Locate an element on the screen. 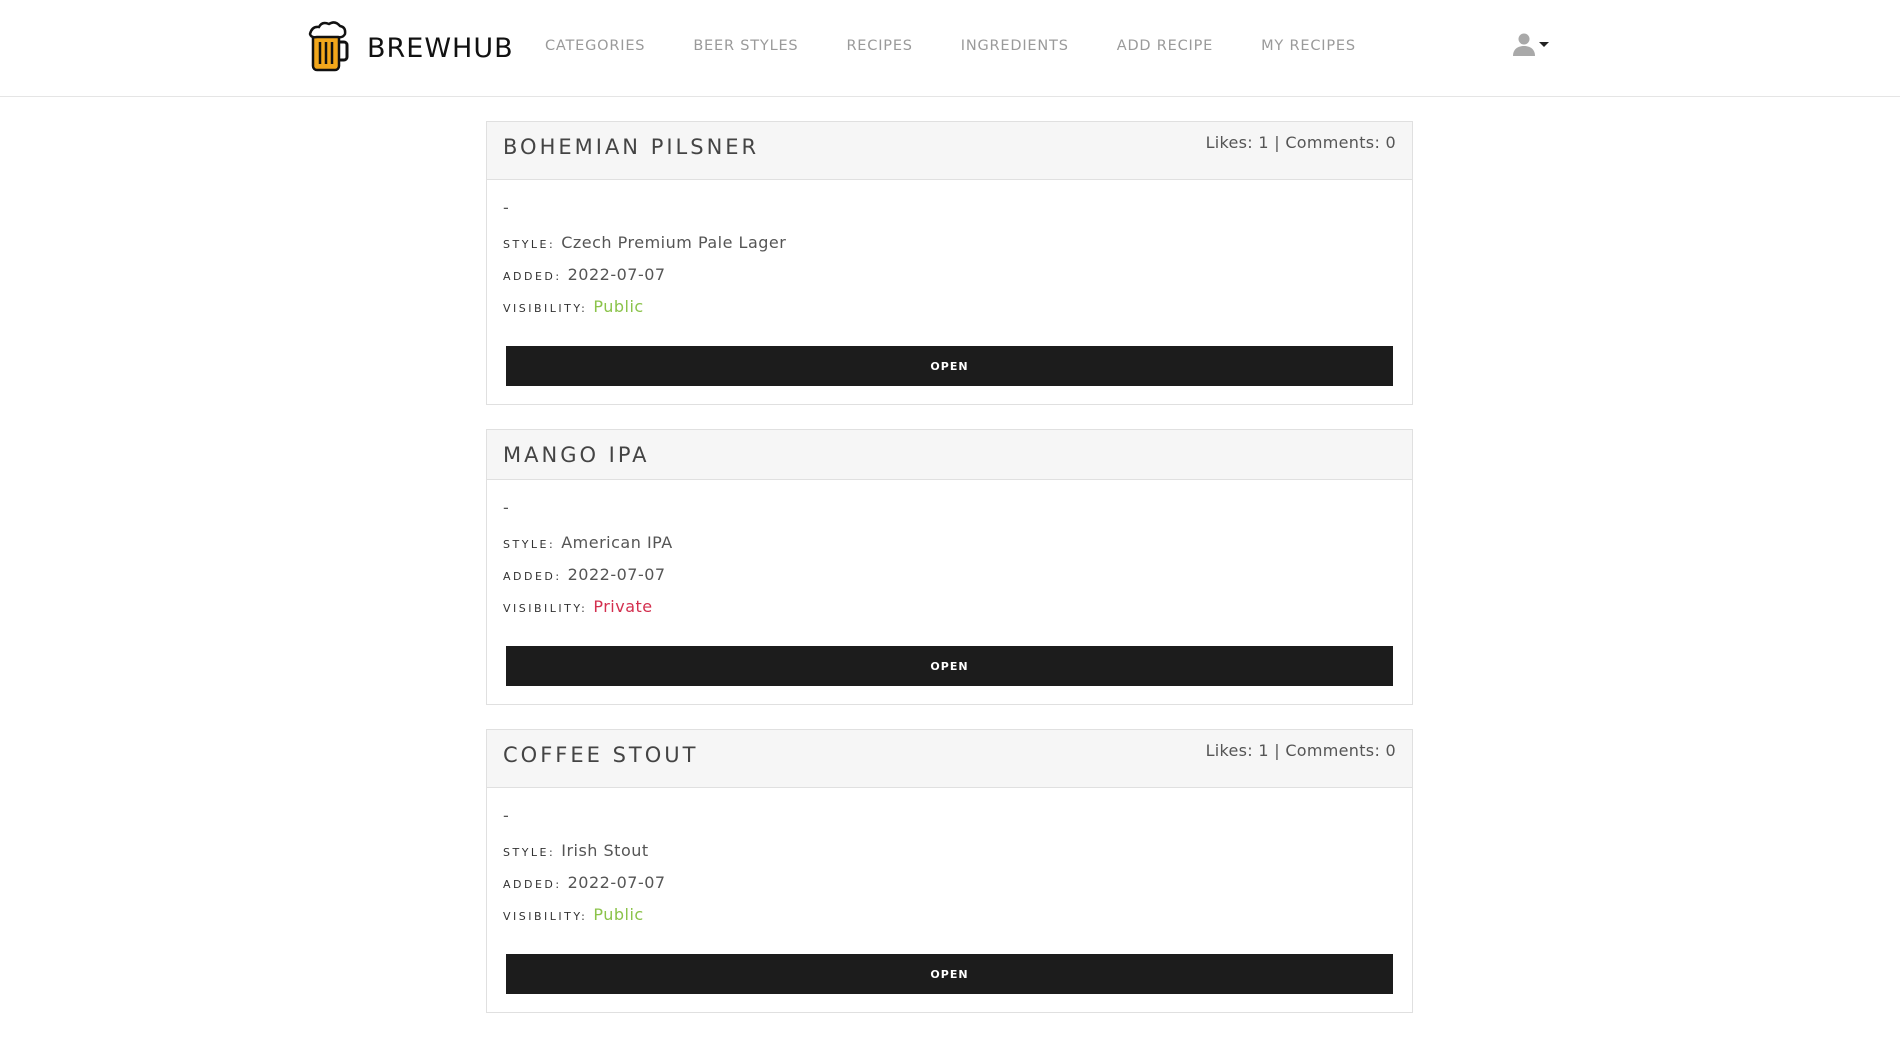  brand-logo-link: BREWHUB is located at coordinates (409, 48).